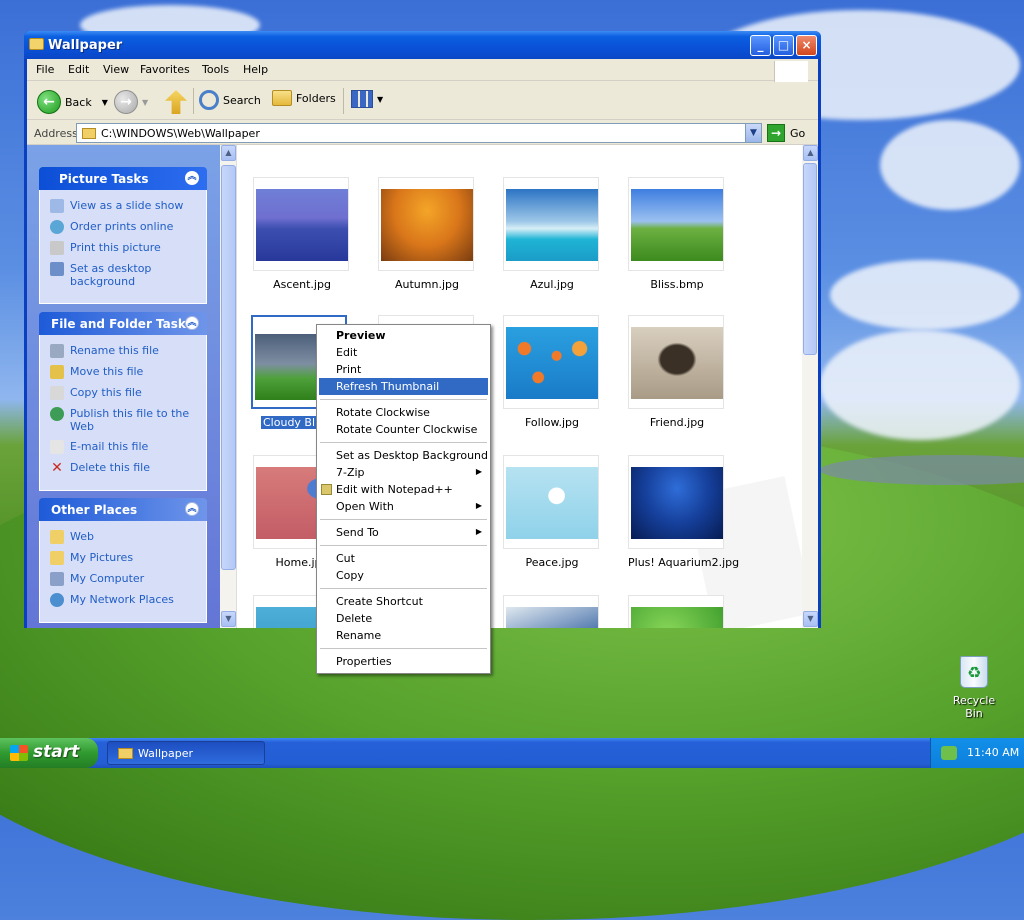  Describe the element at coordinates (403, 369) in the screenshot. I see `menu-item-print: Print` at that location.